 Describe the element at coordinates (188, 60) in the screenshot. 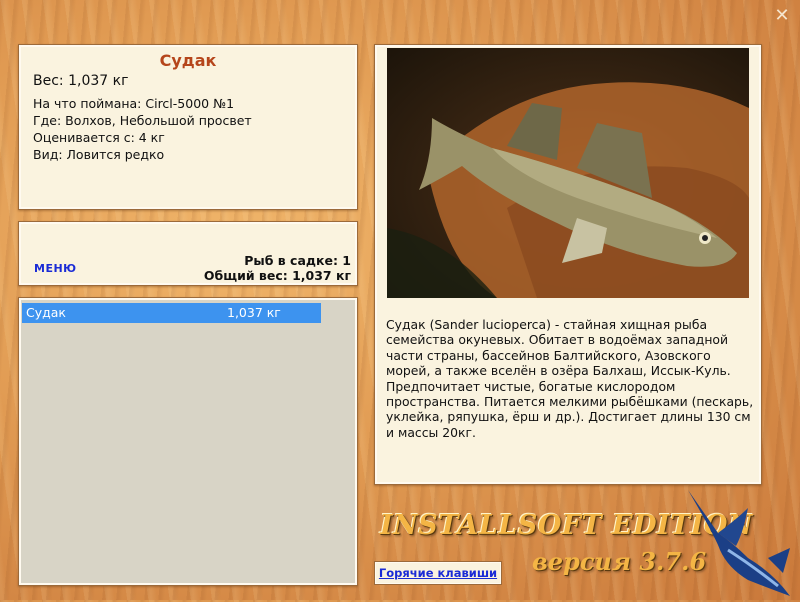

I see `fish-title: Судак` at that location.